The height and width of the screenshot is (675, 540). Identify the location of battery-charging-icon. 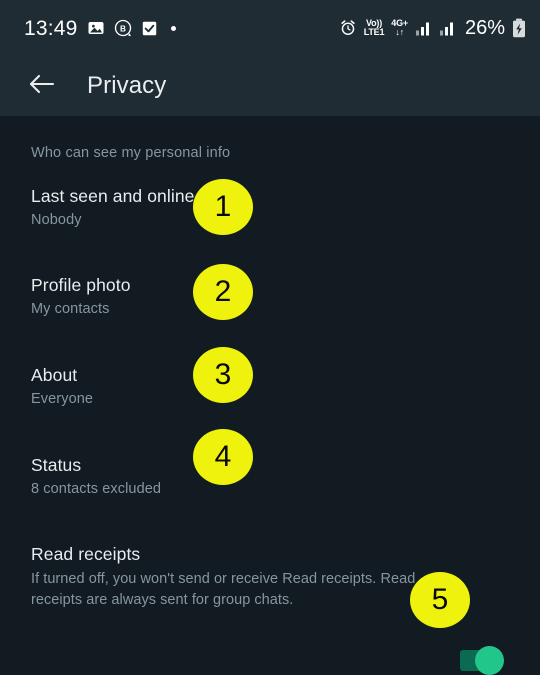
(519, 28).